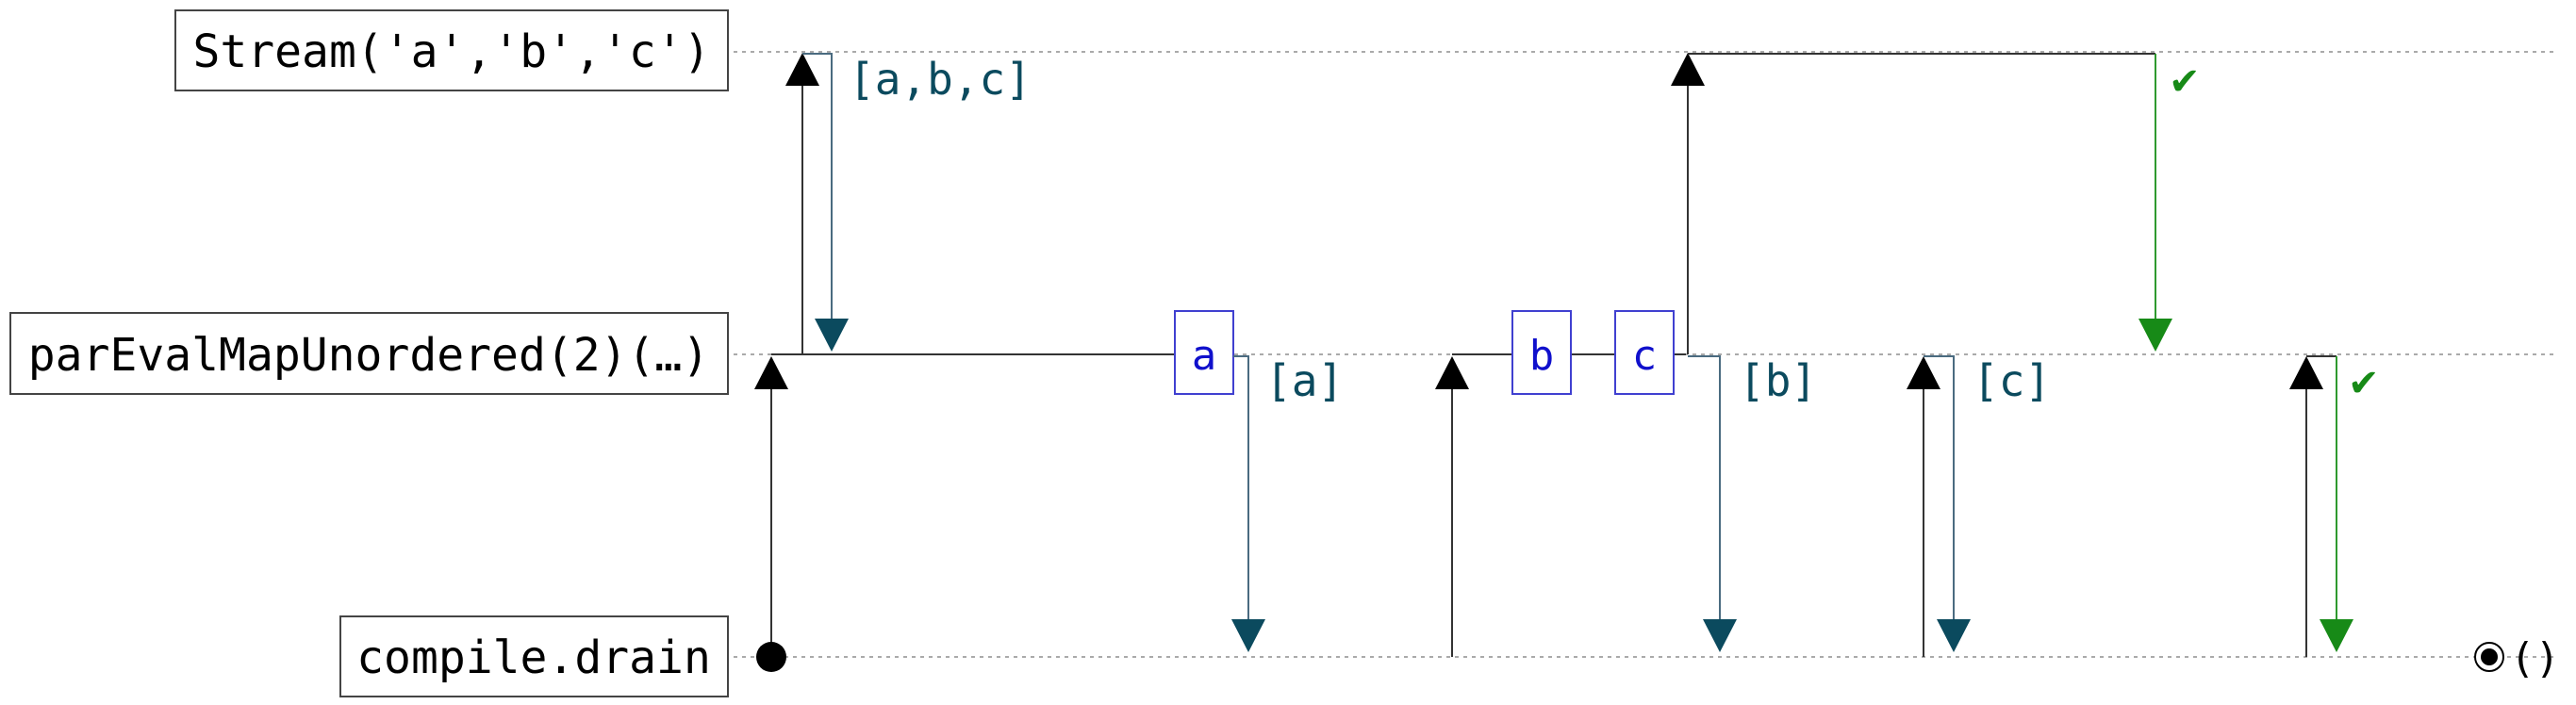 The height and width of the screenshot is (705, 2576). What do you see at coordinates (2343, 503) in the screenshot?
I see `done-pareval-to-drain: ✔` at bounding box center [2343, 503].